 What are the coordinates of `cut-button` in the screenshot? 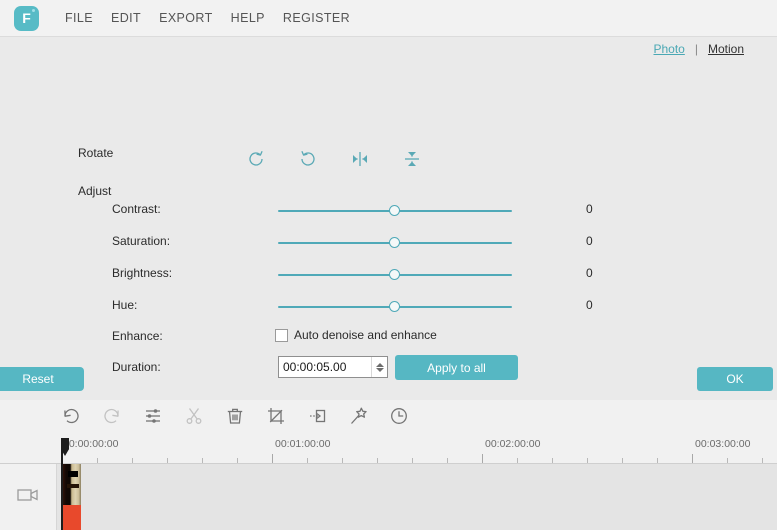 It's located at (193, 418).